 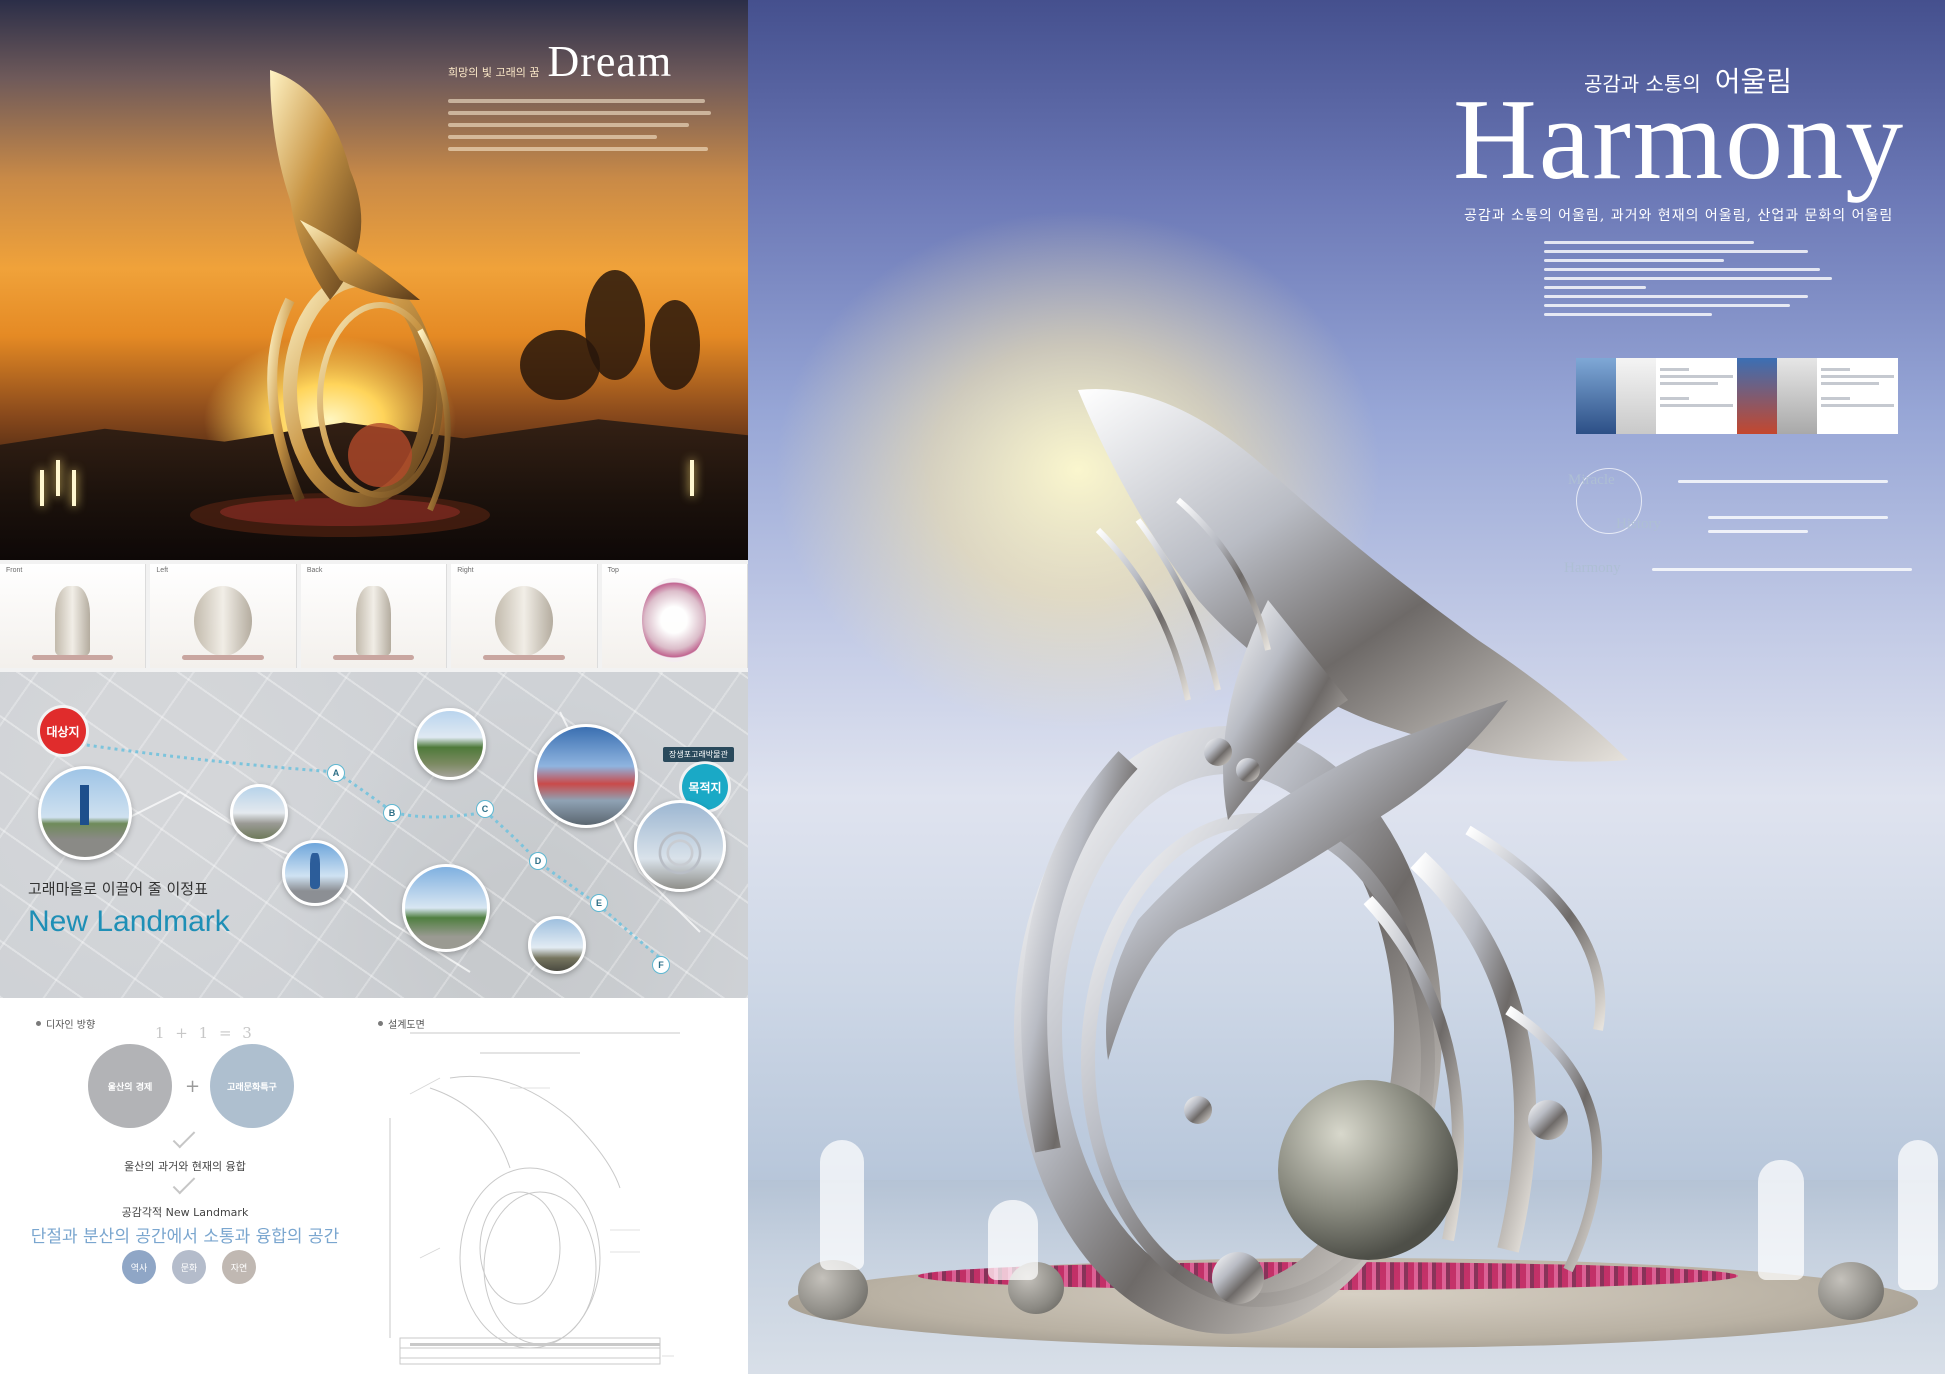 What do you see at coordinates (1679, 140) in the screenshot?
I see `harmony-title: Harmony` at bounding box center [1679, 140].